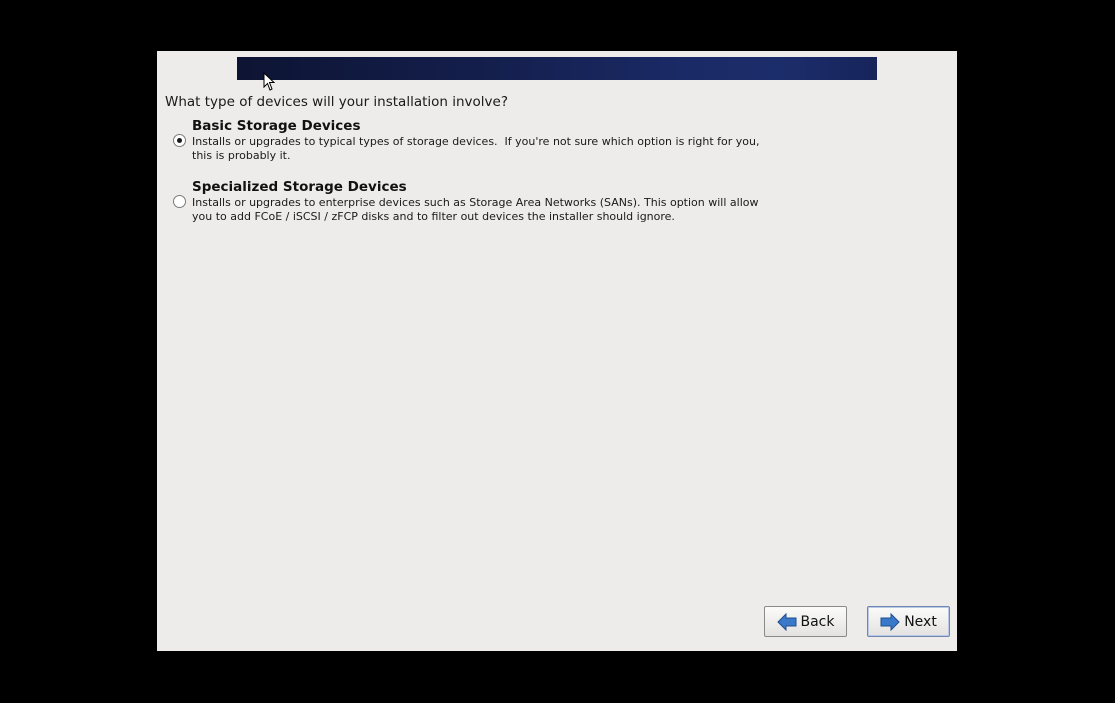  What do you see at coordinates (890, 621) in the screenshot?
I see `arrow-right-icon` at bounding box center [890, 621].